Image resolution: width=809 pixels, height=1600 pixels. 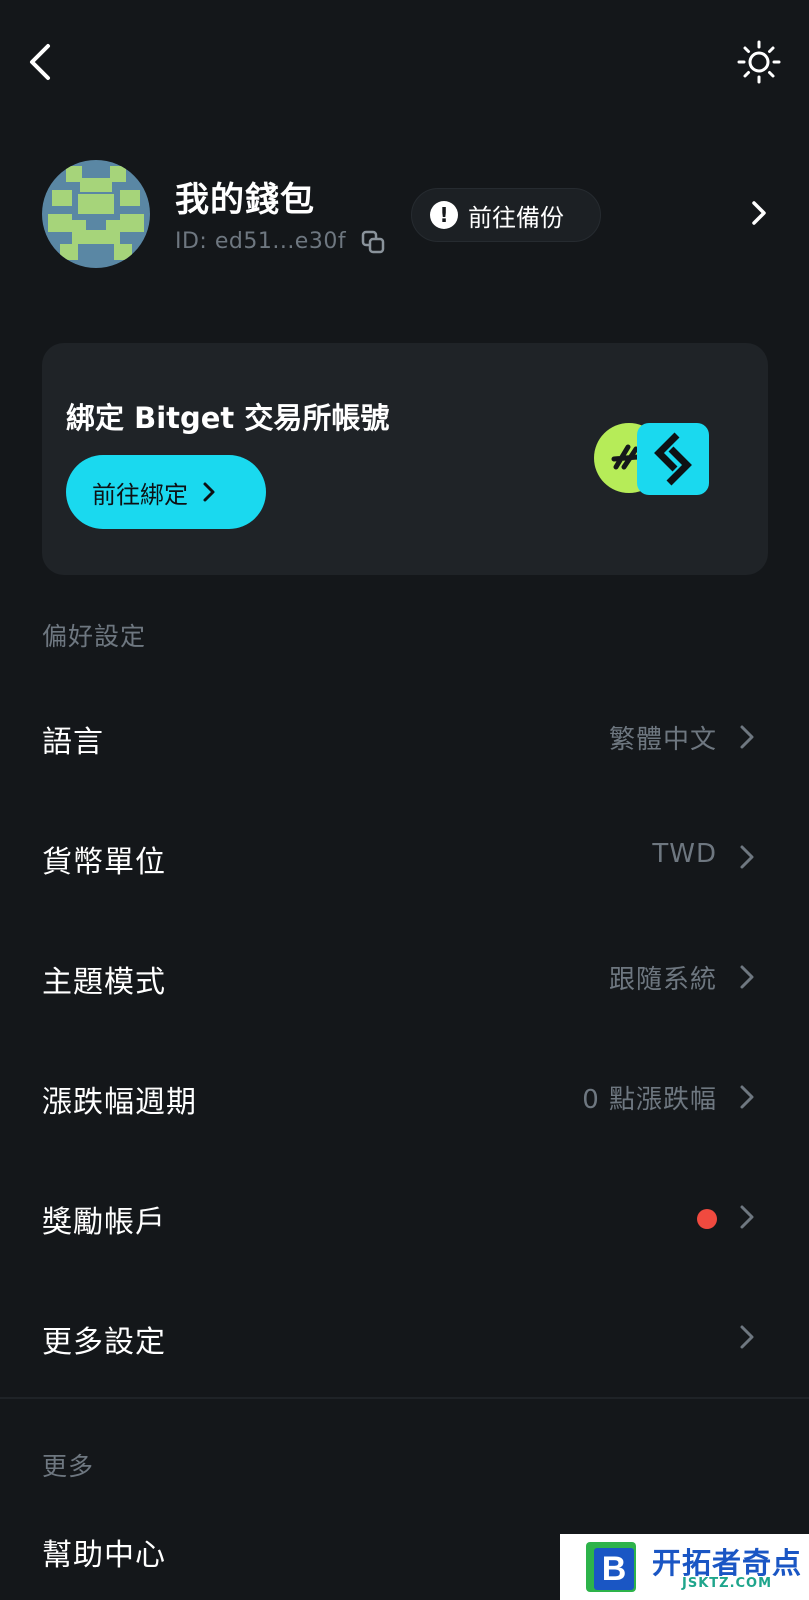 What do you see at coordinates (684, 854) in the screenshot?
I see `setting-value: TWD` at bounding box center [684, 854].